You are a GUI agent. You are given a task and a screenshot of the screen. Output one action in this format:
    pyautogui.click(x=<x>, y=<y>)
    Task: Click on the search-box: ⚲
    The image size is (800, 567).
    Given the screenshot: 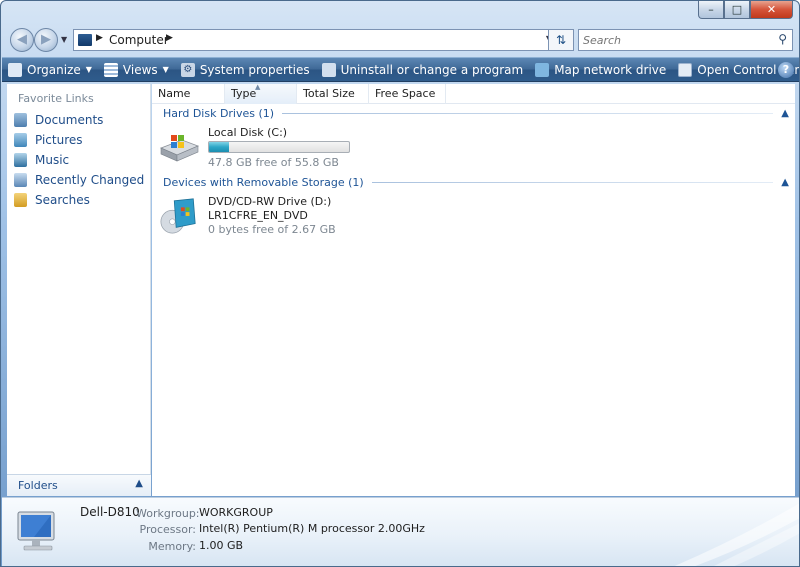 What is the action you would take?
    pyautogui.click(x=685, y=40)
    